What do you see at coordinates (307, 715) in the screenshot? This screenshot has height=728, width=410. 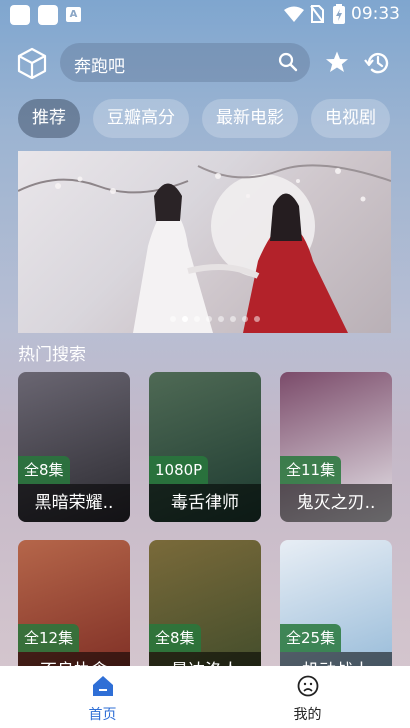 I see `nav-mine-label: 我的` at bounding box center [307, 715].